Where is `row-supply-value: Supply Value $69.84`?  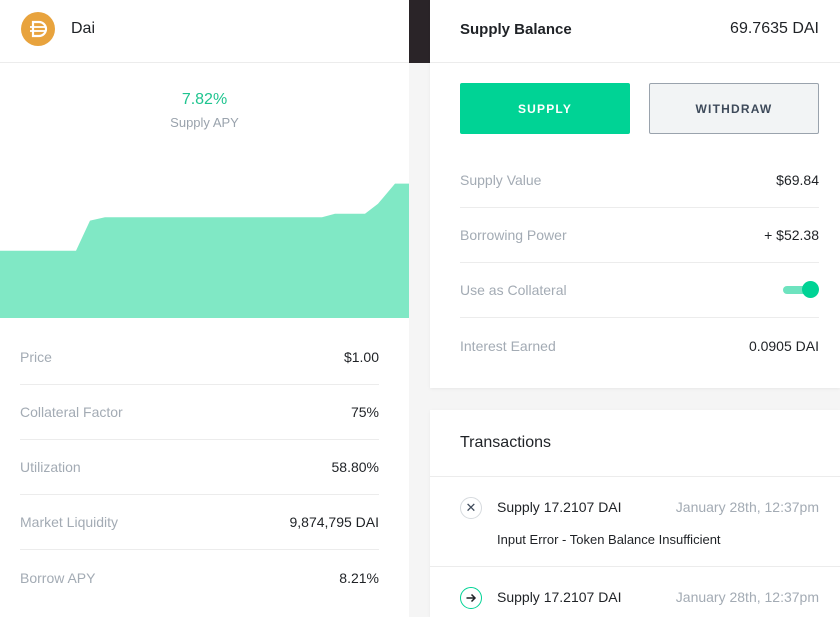 row-supply-value: Supply Value $69.84 is located at coordinates (639, 180).